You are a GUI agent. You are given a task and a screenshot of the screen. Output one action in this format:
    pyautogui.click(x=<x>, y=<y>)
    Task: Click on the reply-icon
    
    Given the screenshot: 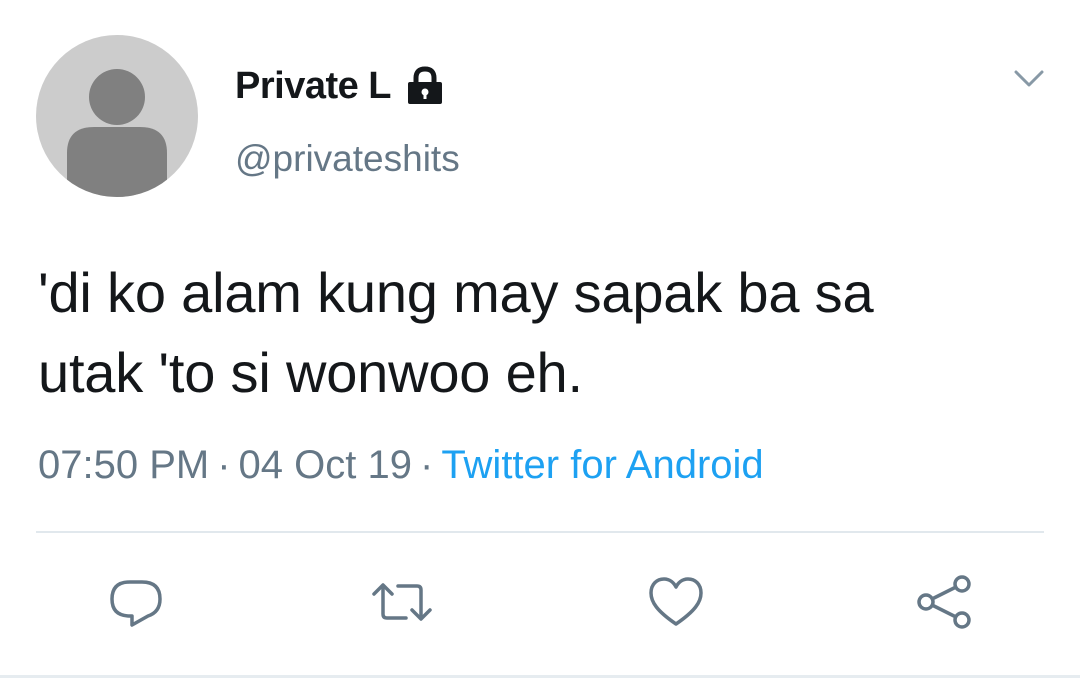 What is the action you would take?
    pyautogui.click(x=136, y=603)
    